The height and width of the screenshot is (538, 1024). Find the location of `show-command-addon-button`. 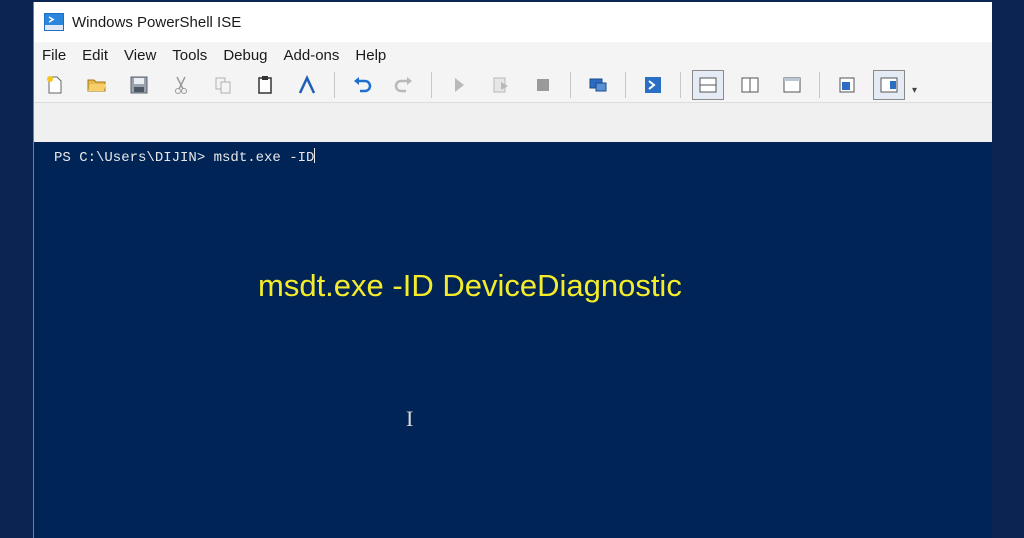

show-command-addon-button is located at coordinates (889, 85).